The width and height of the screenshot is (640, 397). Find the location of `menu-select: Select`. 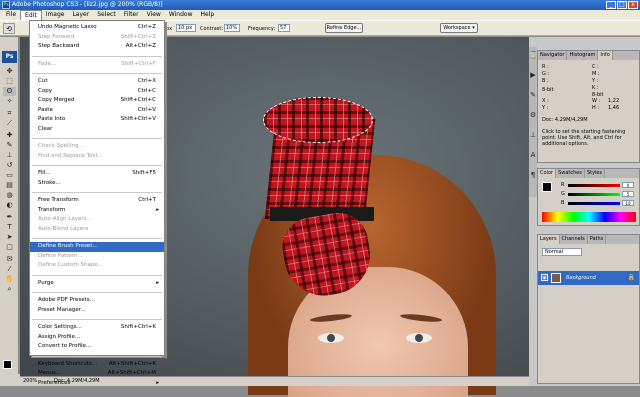

menu-select: Select is located at coordinates (106, 15).